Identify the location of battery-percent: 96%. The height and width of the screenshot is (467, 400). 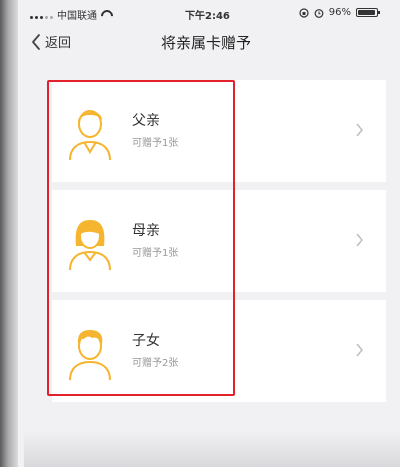
(339, 12).